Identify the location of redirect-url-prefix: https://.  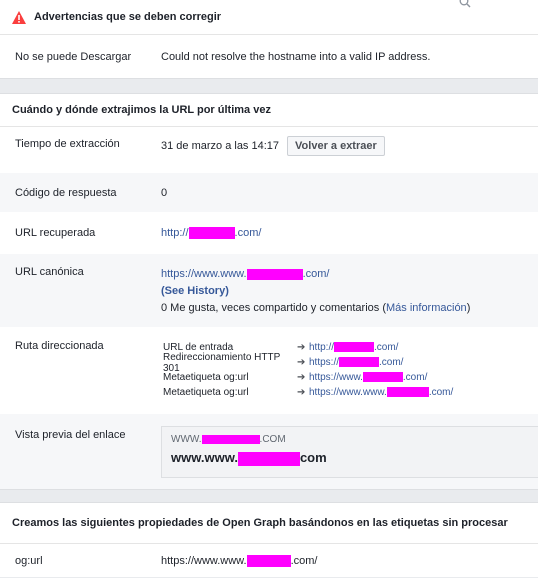
(324, 362).